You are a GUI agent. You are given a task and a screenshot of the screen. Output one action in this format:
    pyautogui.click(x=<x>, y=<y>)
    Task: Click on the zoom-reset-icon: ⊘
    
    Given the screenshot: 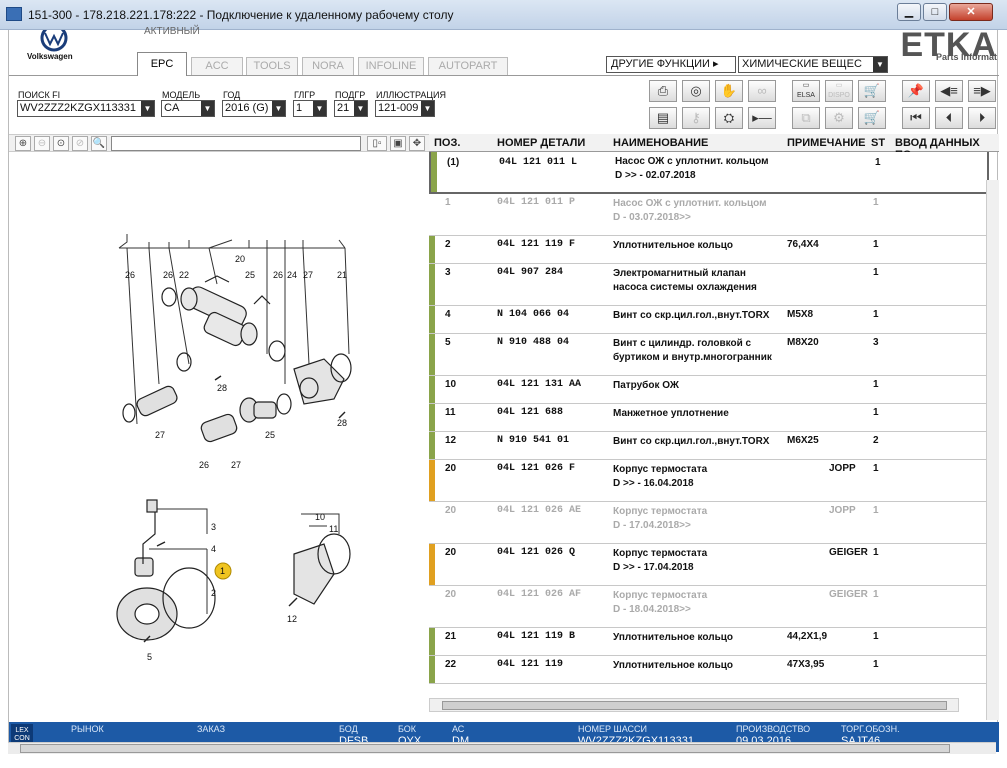 What is the action you would take?
    pyautogui.click(x=80, y=143)
    